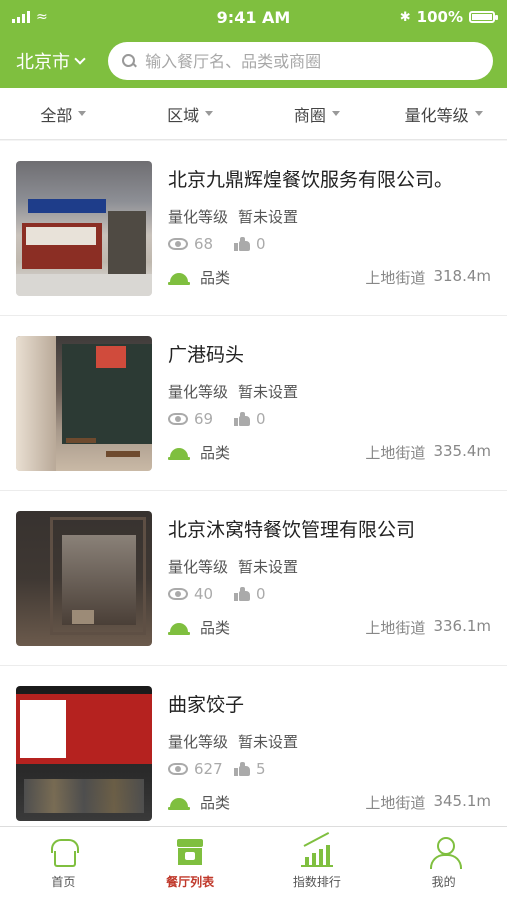 The height and width of the screenshot is (900, 507). What do you see at coordinates (316, 882) in the screenshot?
I see `tab-label: 指数排行` at bounding box center [316, 882].